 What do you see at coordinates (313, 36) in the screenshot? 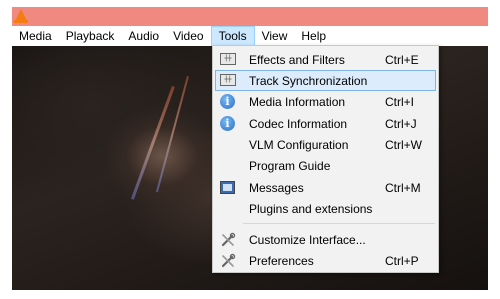
I see `menu-help: Help` at bounding box center [313, 36].